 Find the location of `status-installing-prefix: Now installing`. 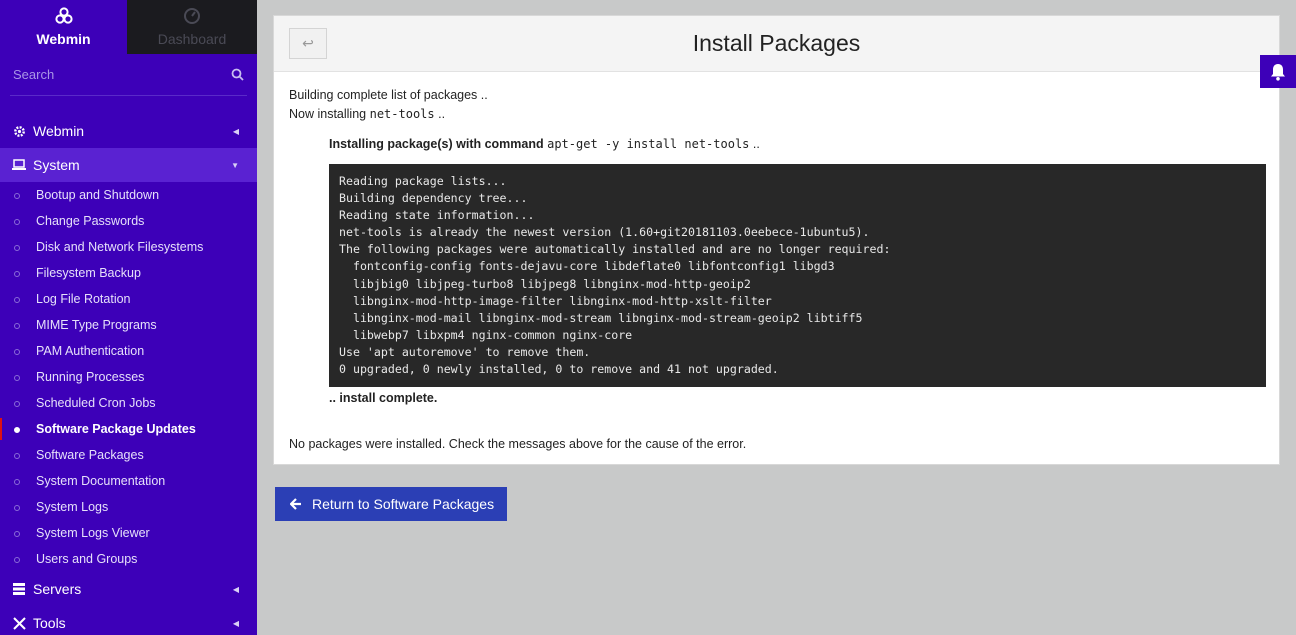

status-installing-prefix: Now installing is located at coordinates (329, 114).